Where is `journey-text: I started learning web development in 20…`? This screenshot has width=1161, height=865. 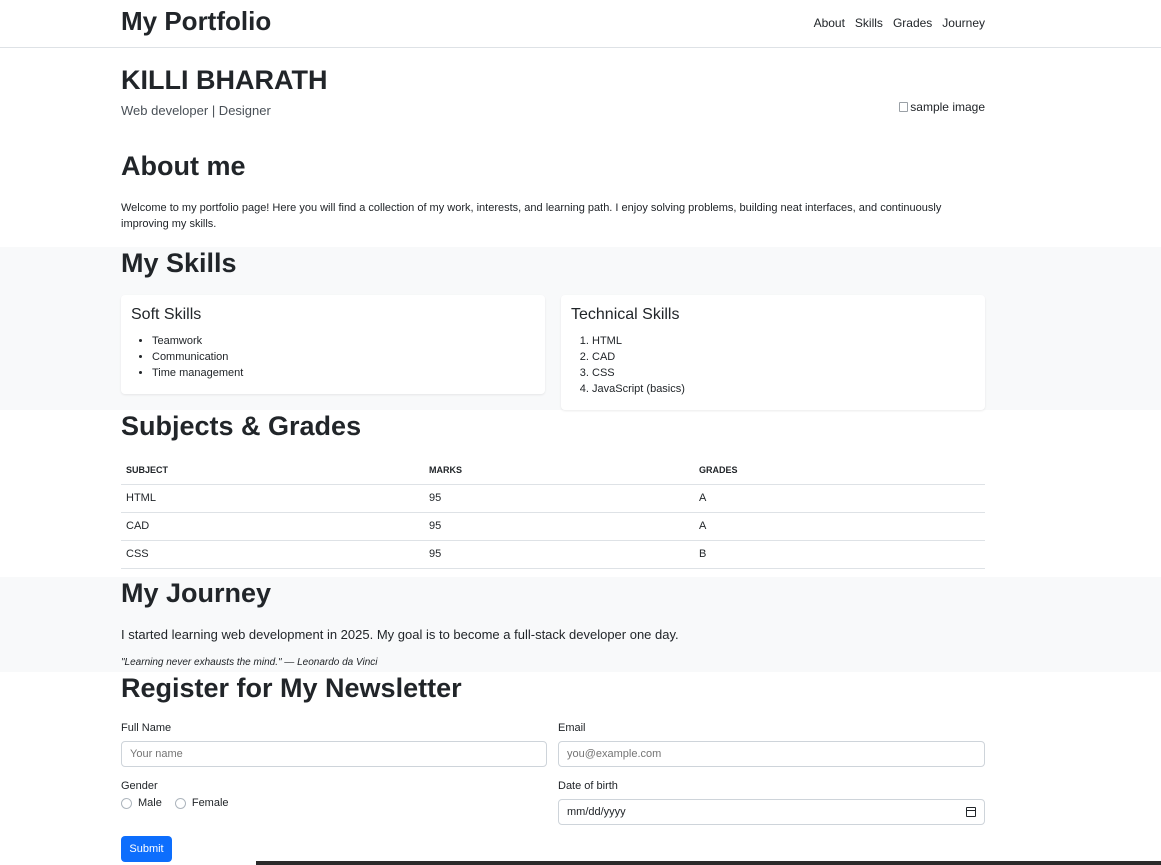 journey-text: I started learning web development in 20… is located at coordinates (400, 634).